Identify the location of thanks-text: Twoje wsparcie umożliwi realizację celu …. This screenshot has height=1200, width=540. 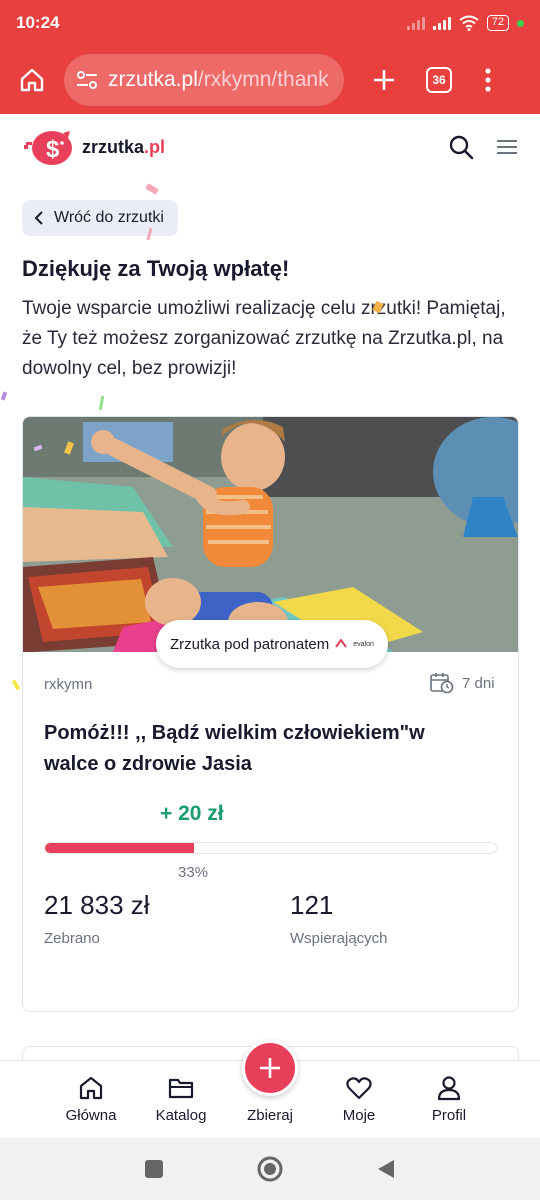
(264, 338).